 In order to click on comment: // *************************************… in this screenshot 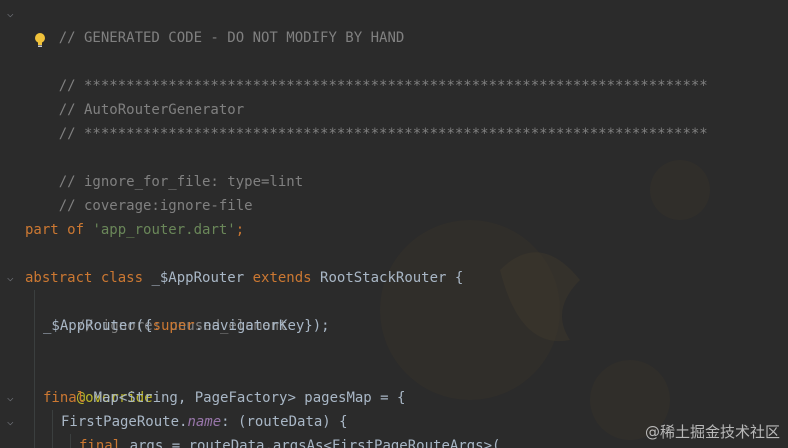, I will do `click(383, 134)`.